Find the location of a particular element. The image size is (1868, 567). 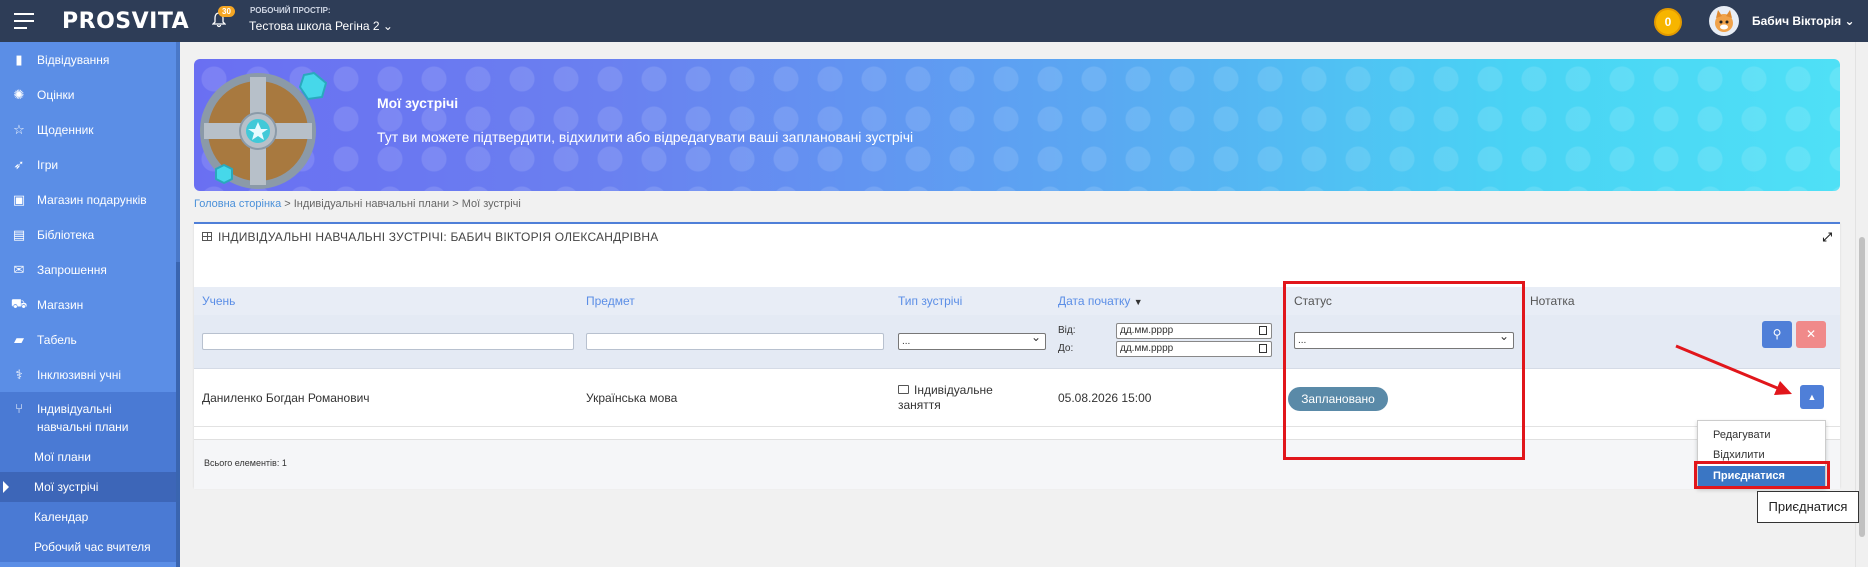

clear-filters-button: ✕ is located at coordinates (1811, 334).